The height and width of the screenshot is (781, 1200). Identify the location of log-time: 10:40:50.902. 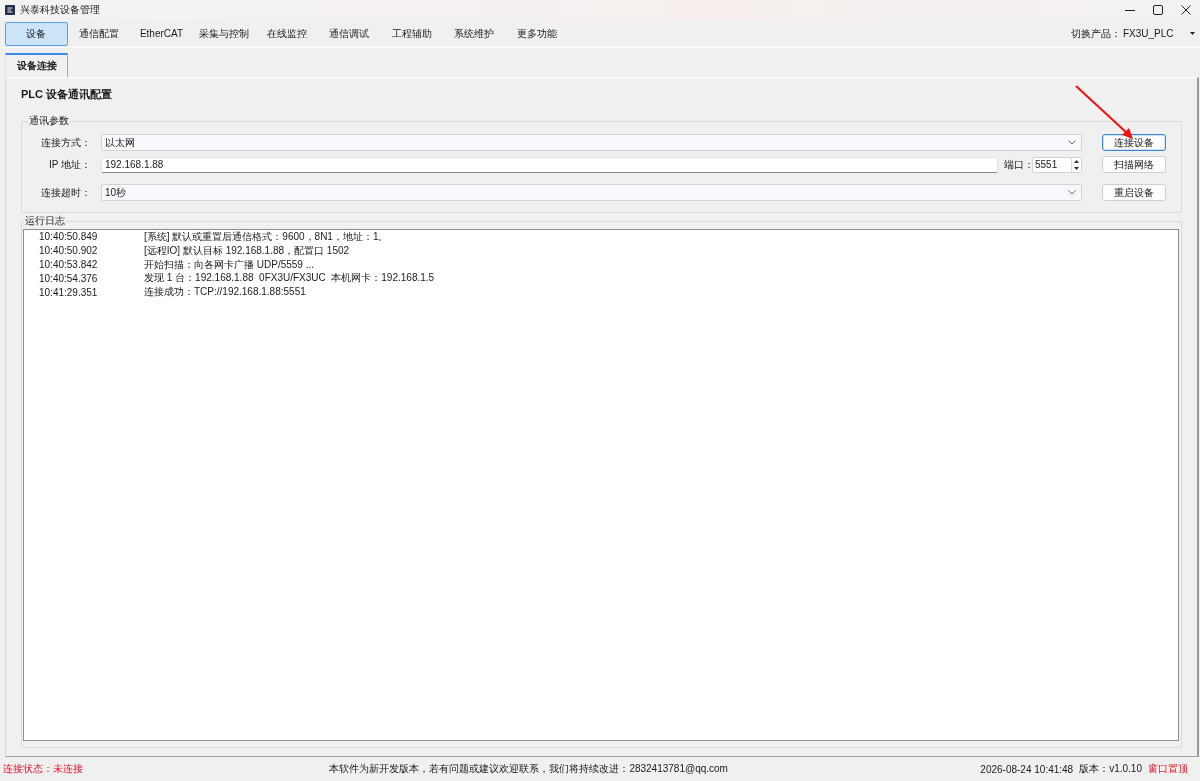
(68, 251).